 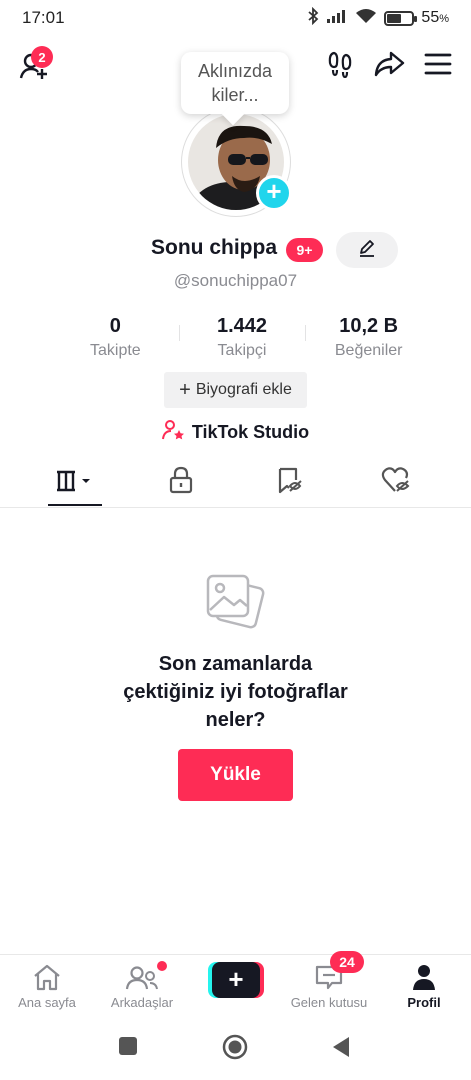 I want to click on recents-icon, so click(x=128, y=1048).